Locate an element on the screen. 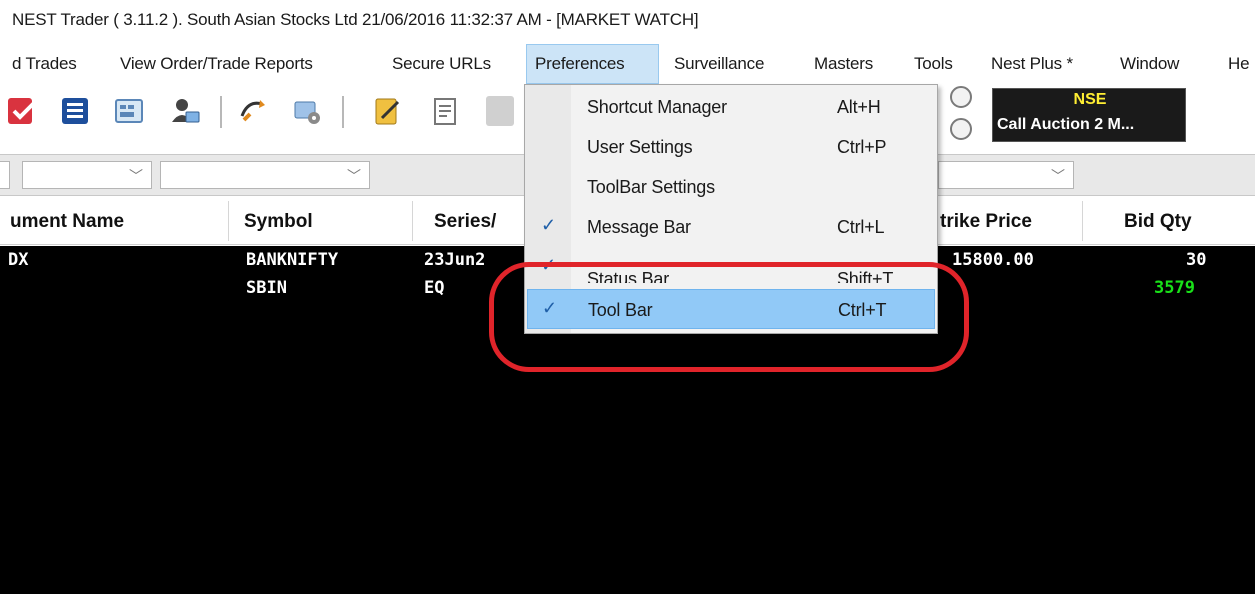  menu-view-order-trade-reports: View Order/Trade Reports is located at coordinates (216, 64).